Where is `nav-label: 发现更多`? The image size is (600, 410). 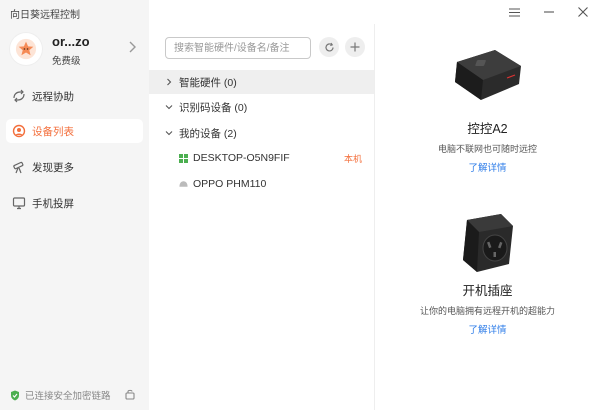 nav-label: 发现更多 is located at coordinates (53, 167).